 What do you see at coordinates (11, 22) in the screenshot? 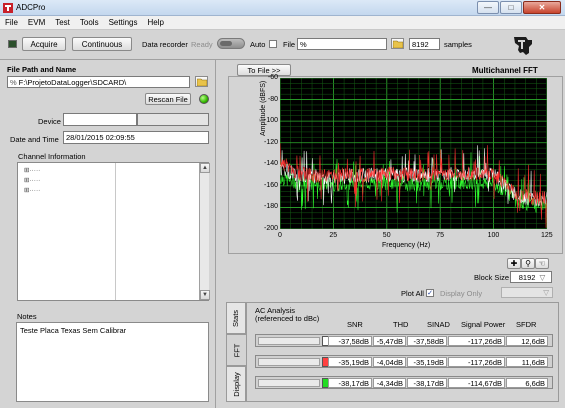
I see `menu-file: File` at bounding box center [11, 22].